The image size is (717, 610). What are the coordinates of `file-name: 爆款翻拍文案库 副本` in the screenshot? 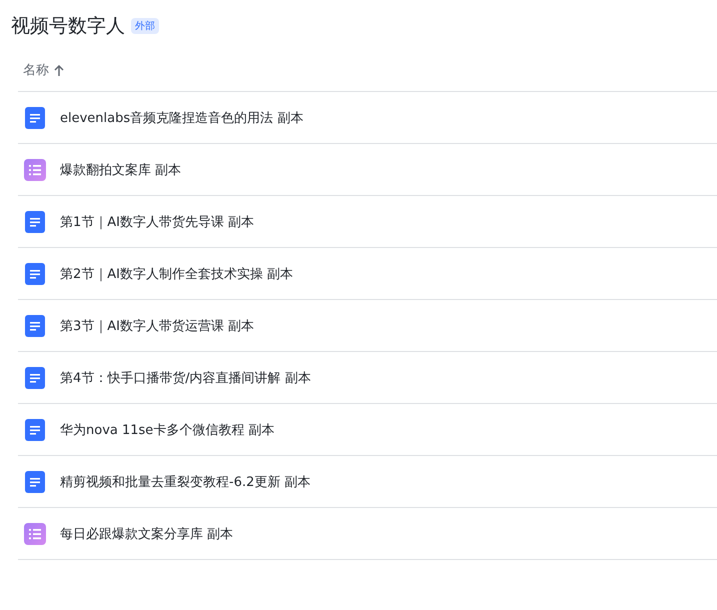 It's located at (121, 169).